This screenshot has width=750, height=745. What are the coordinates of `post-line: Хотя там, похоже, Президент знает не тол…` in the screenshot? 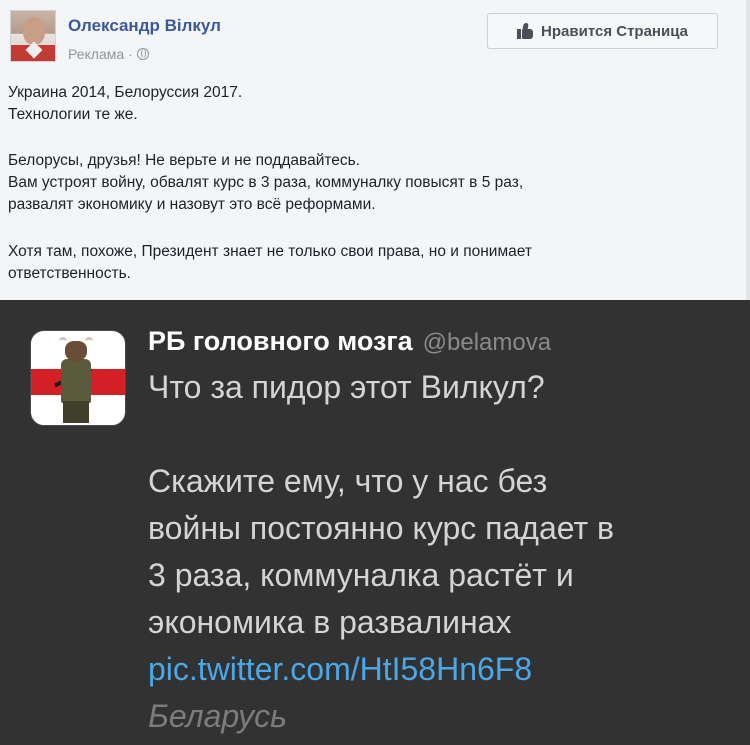 It's located at (270, 251).